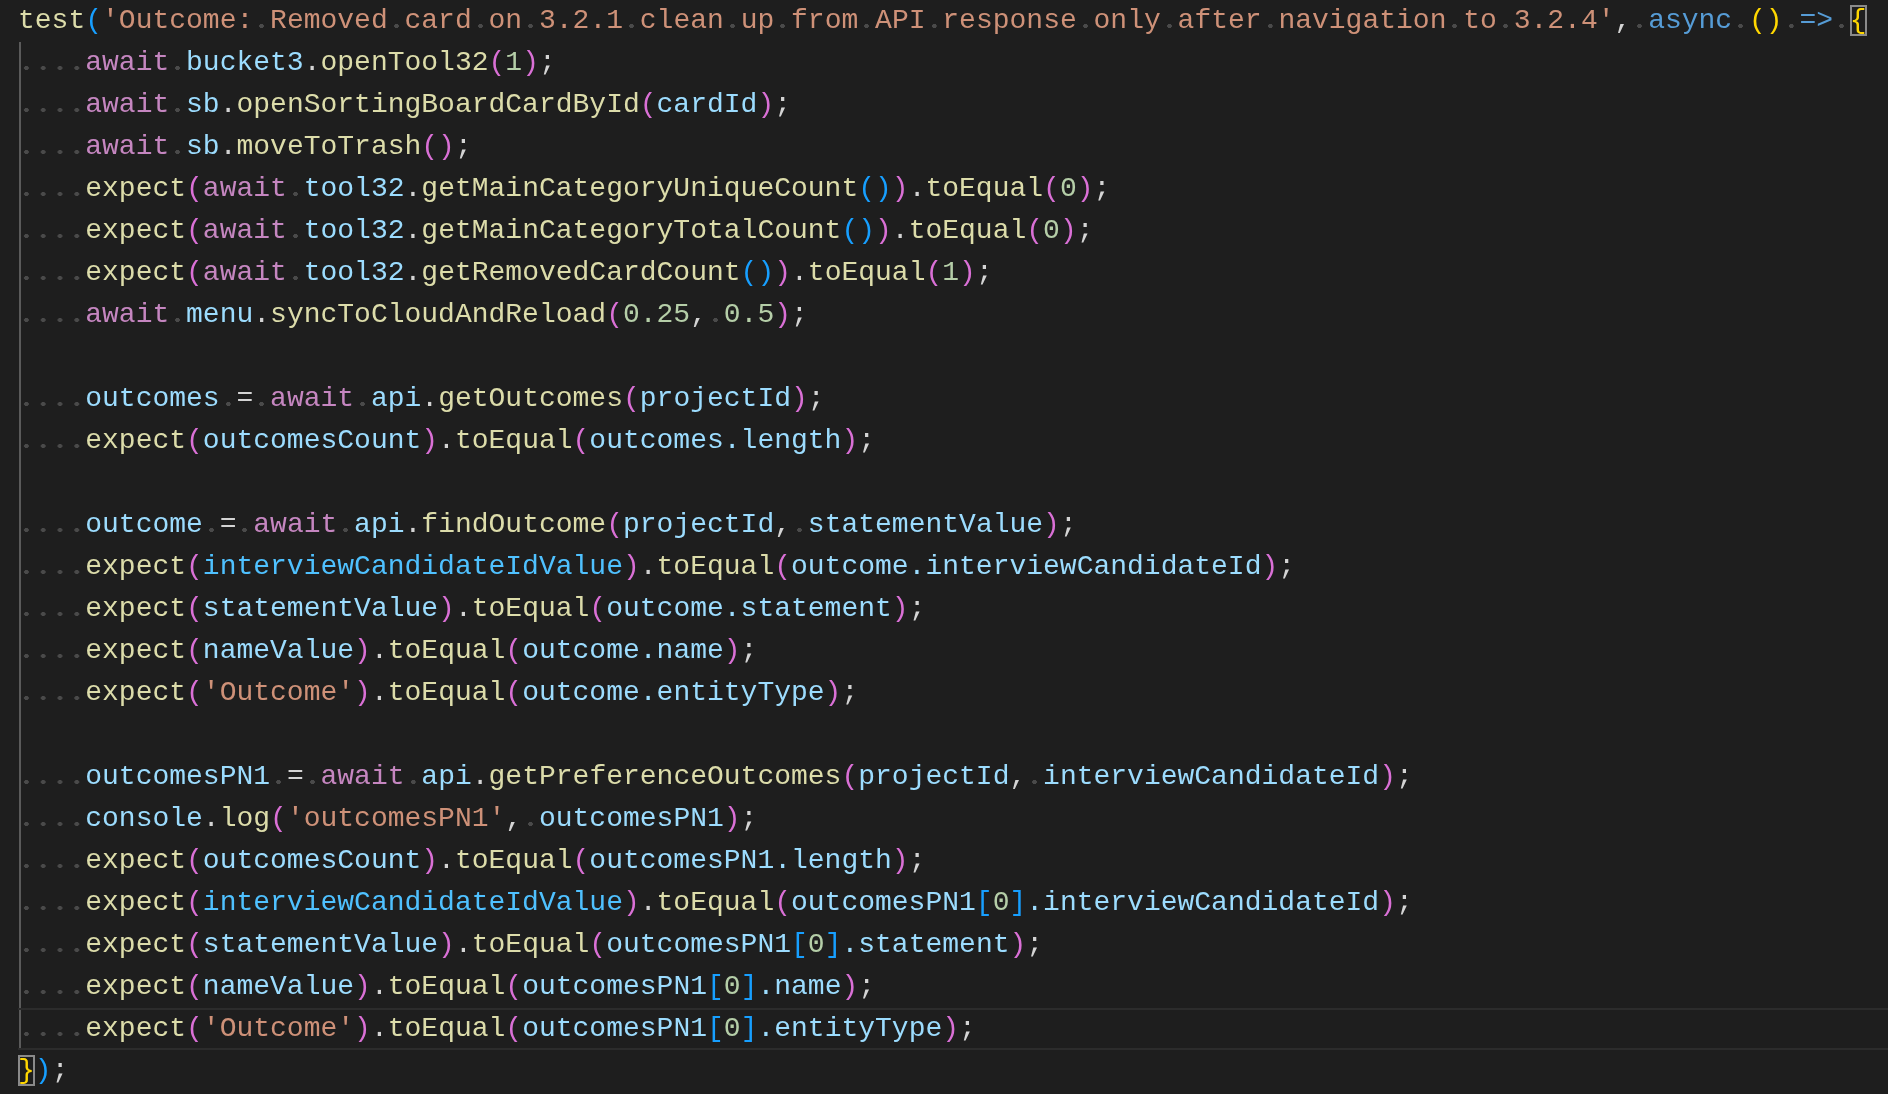 The width and height of the screenshot is (1888, 1094). Describe the element at coordinates (943, 21) in the screenshot. I see `code-line: test('Outcome: Removed card on 3.2.1 clean up from API response only after navigation to 3.2.4', async () => {` at that location.